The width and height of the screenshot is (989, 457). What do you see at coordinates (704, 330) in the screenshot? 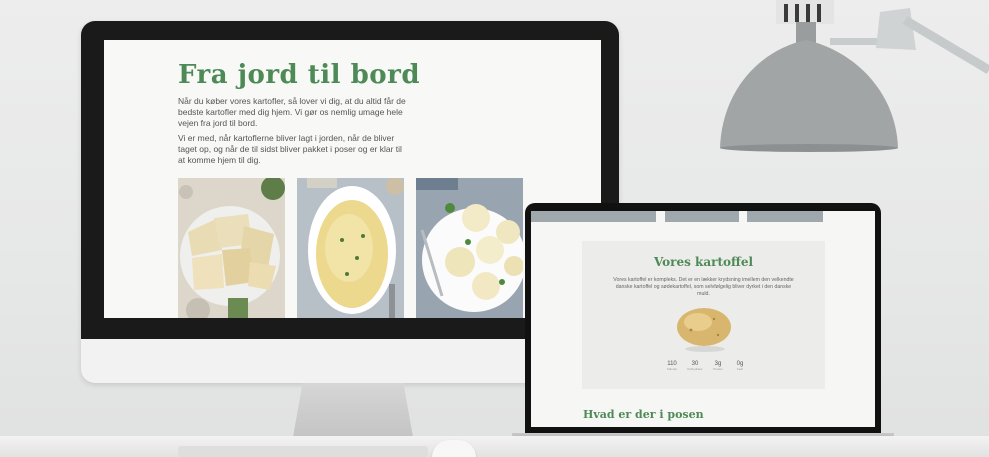
I see `potato-image` at bounding box center [704, 330].